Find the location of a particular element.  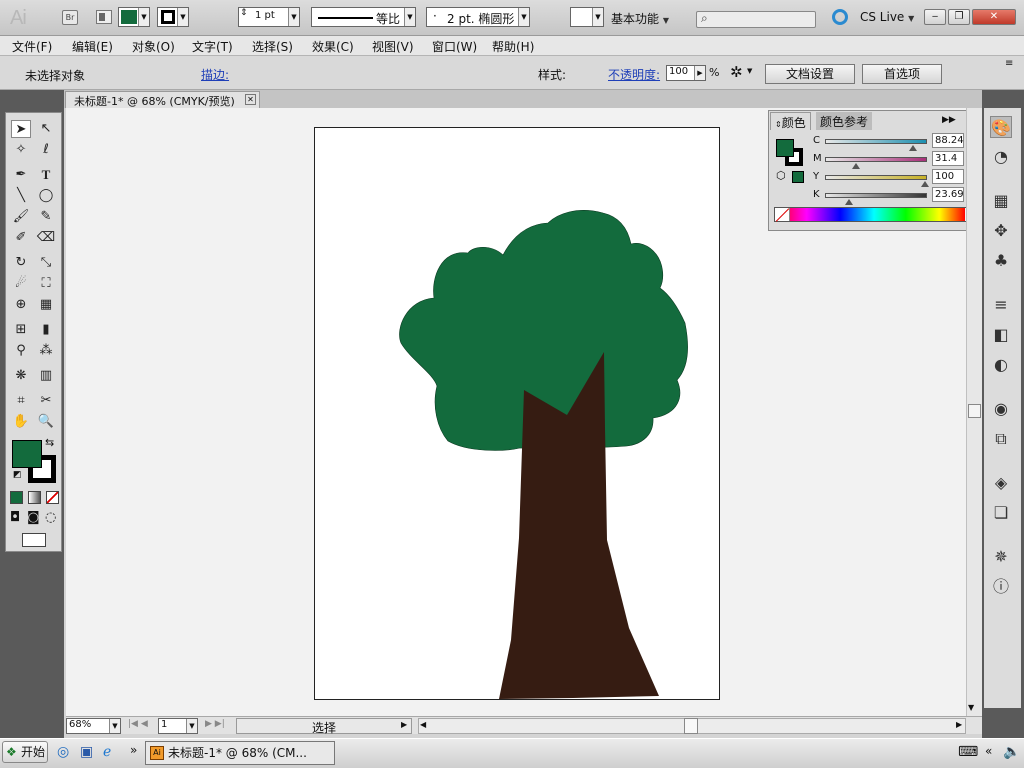

mesh-tool-icon: ⊞ is located at coordinates (21, 330).